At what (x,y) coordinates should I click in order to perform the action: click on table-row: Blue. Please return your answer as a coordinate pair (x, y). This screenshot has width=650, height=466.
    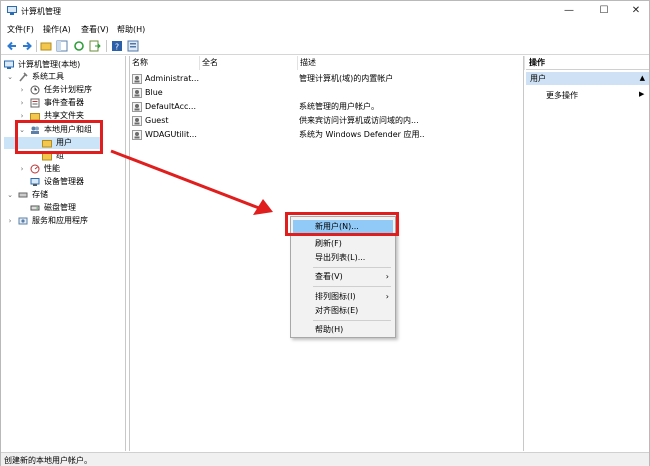
    Looking at the image, I should click on (327, 93).